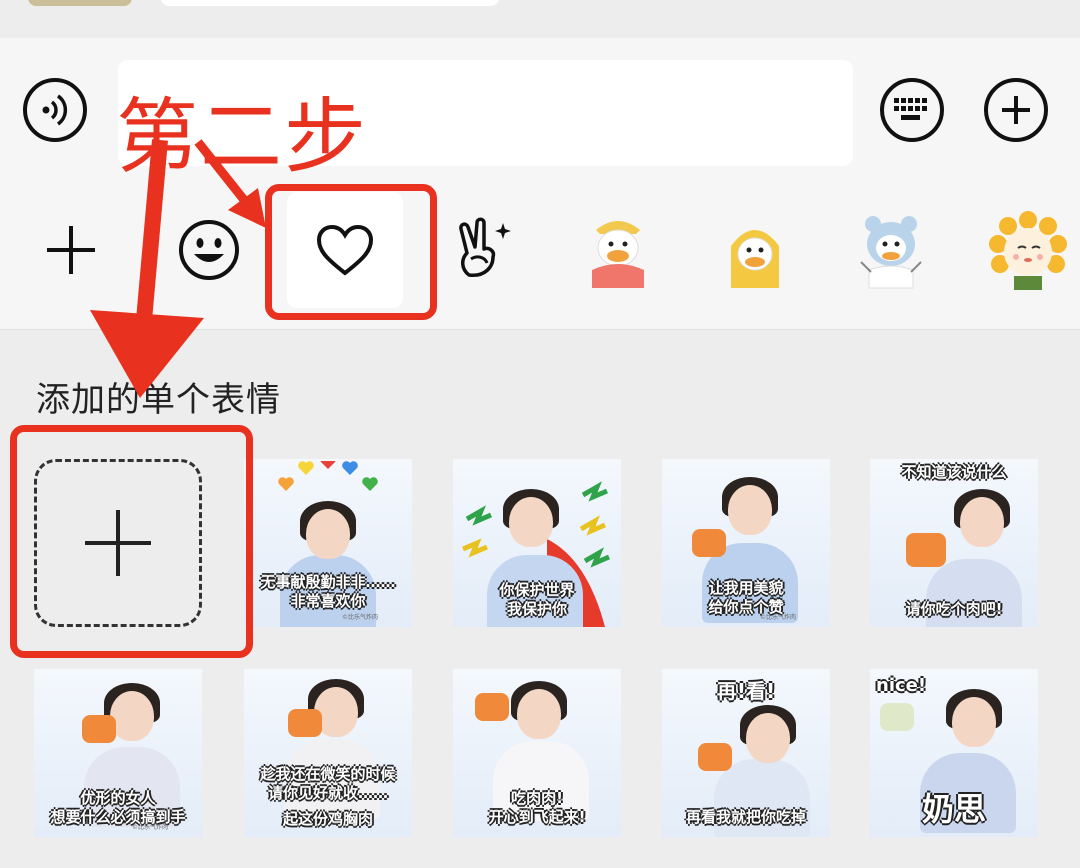 This screenshot has height=868, width=1080. What do you see at coordinates (537, 807) in the screenshot?
I see `sticker-caption: 吃肉肉! 开心到飞起来!` at bounding box center [537, 807].